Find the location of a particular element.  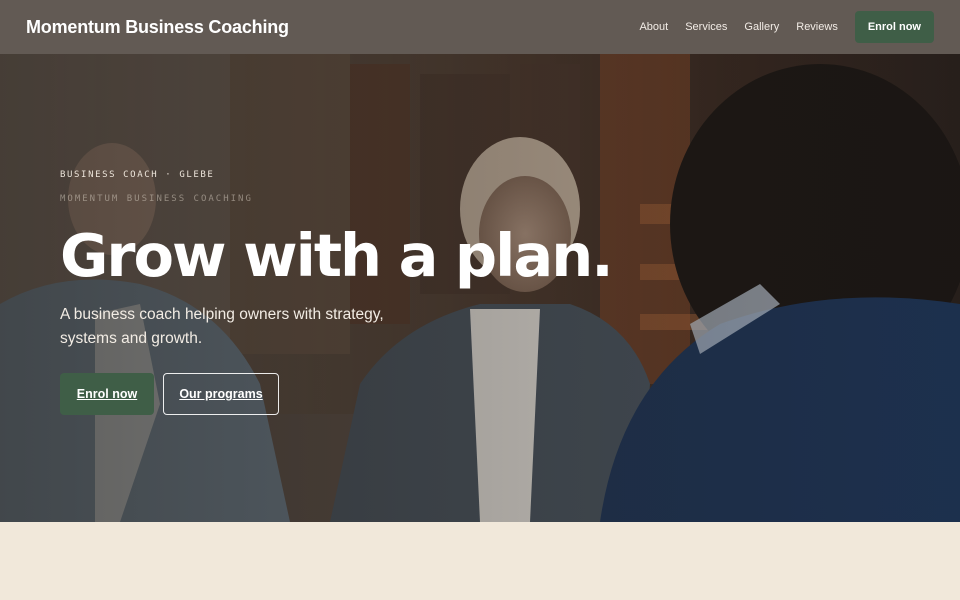

hero-enrol-button: Enrol now is located at coordinates (107, 394).